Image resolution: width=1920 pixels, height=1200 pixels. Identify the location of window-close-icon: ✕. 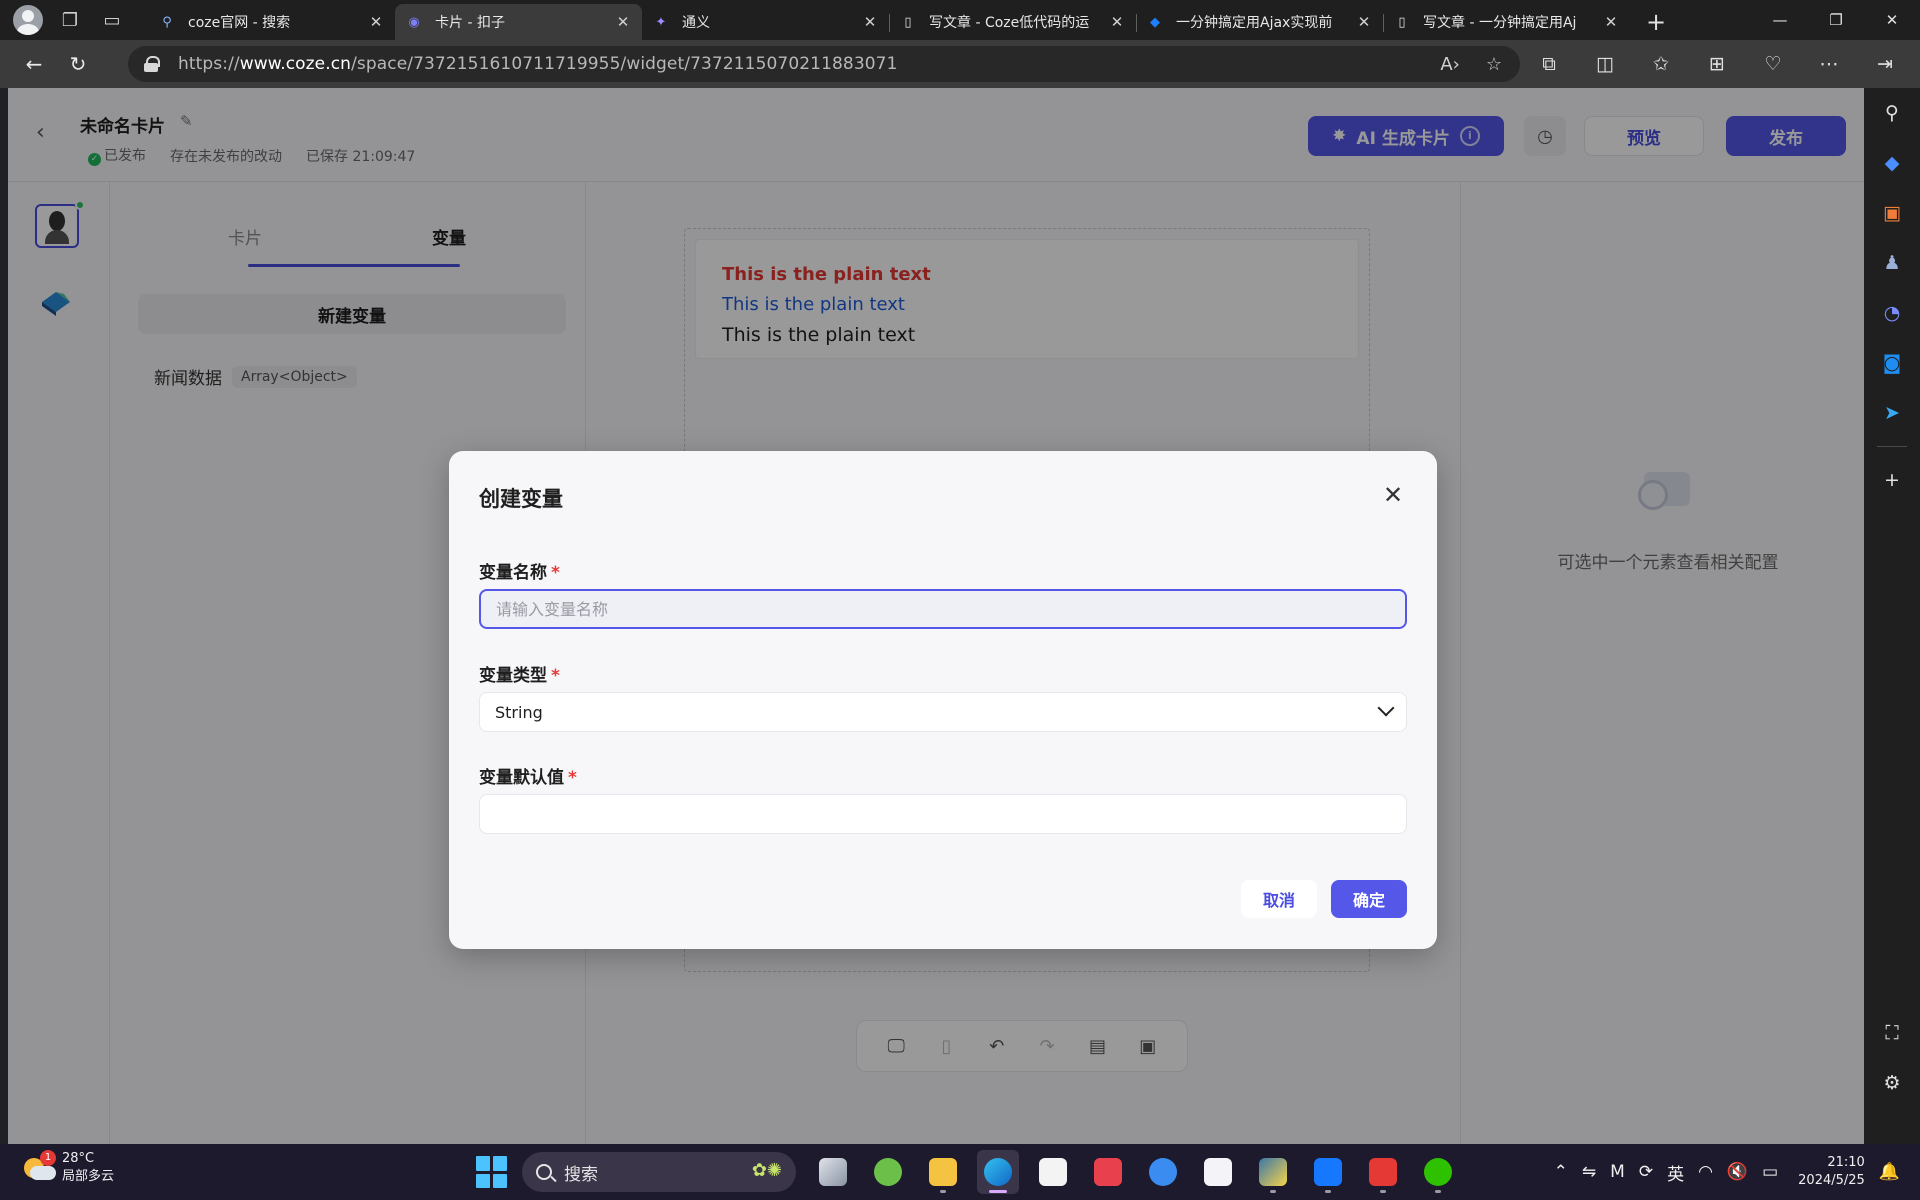
(1892, 20).